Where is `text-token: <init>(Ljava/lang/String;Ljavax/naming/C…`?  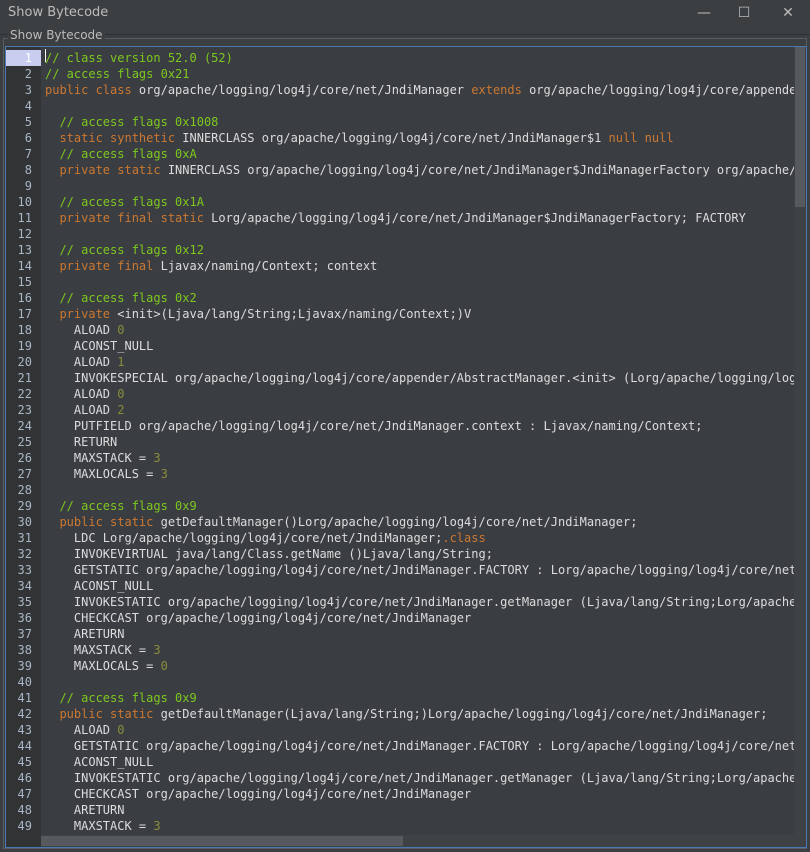
text-token: <init>(Ljava/lang/String;Ljavax/naming/C… is located at coordinates (294, 314).